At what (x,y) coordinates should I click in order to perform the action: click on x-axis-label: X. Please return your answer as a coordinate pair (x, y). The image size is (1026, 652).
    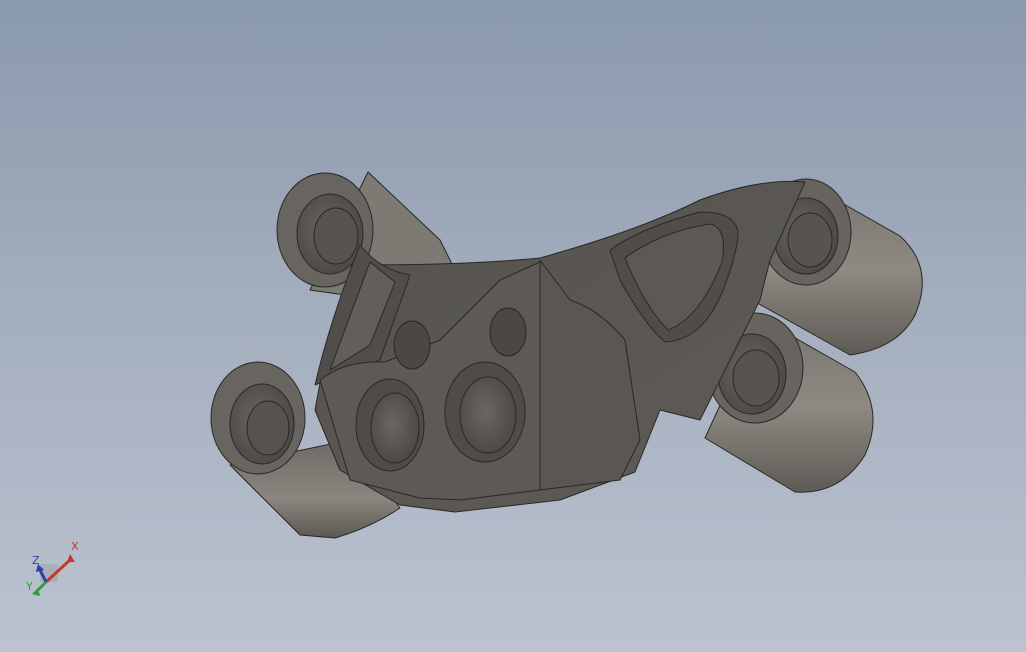
    Looking at the image, I should click on (75, 546).